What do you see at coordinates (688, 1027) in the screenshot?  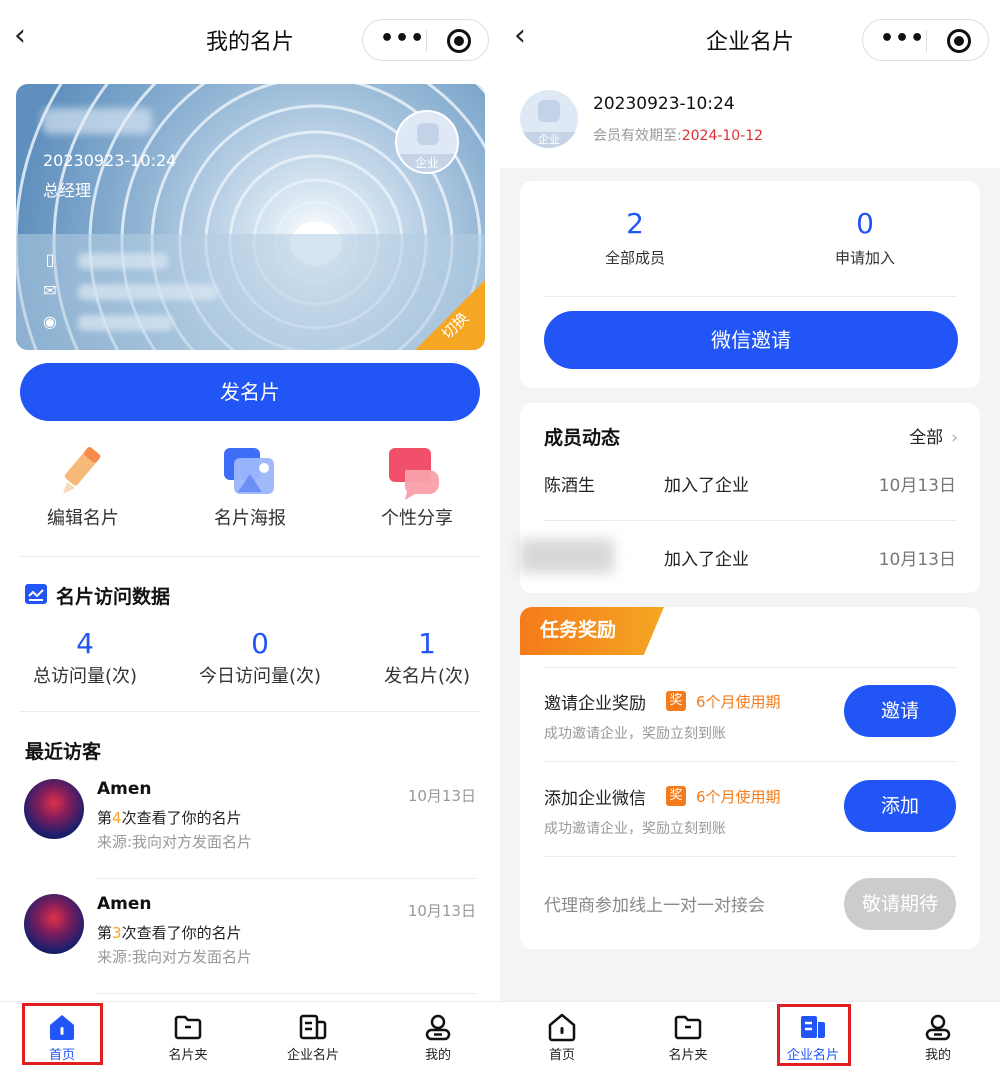 I see `folder-icon` at bounding box center [688, 1027].